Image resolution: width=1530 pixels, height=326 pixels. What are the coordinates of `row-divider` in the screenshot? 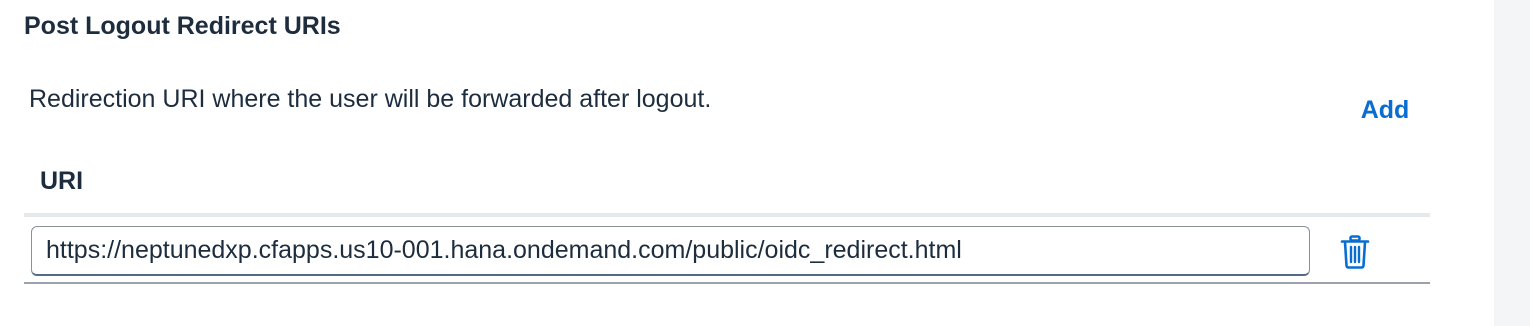 It's located at (727, 283).